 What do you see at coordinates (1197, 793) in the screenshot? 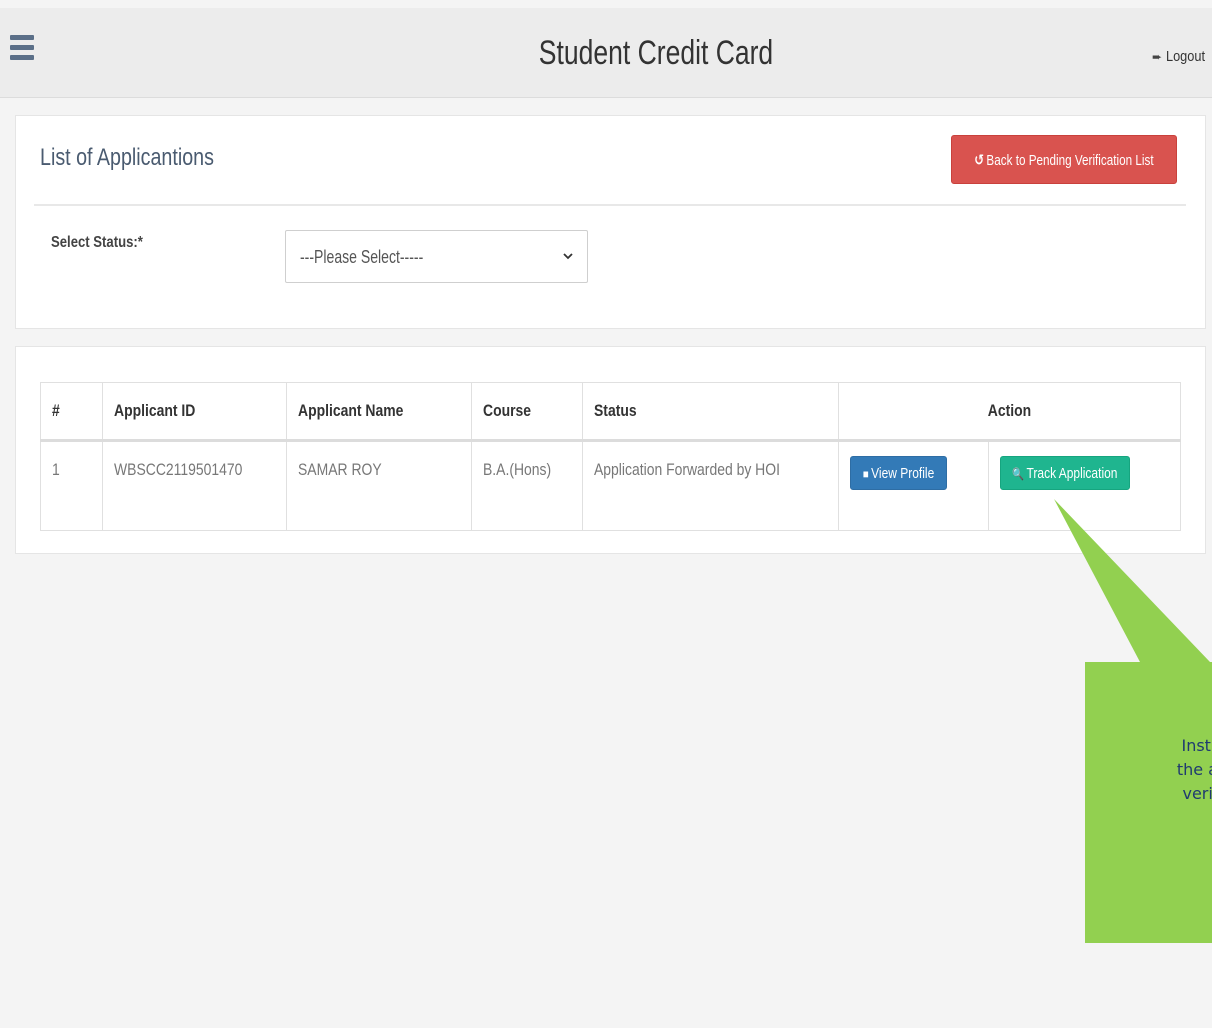
I see `callout-line-3: verifica` at bounding box center [1197, 793].